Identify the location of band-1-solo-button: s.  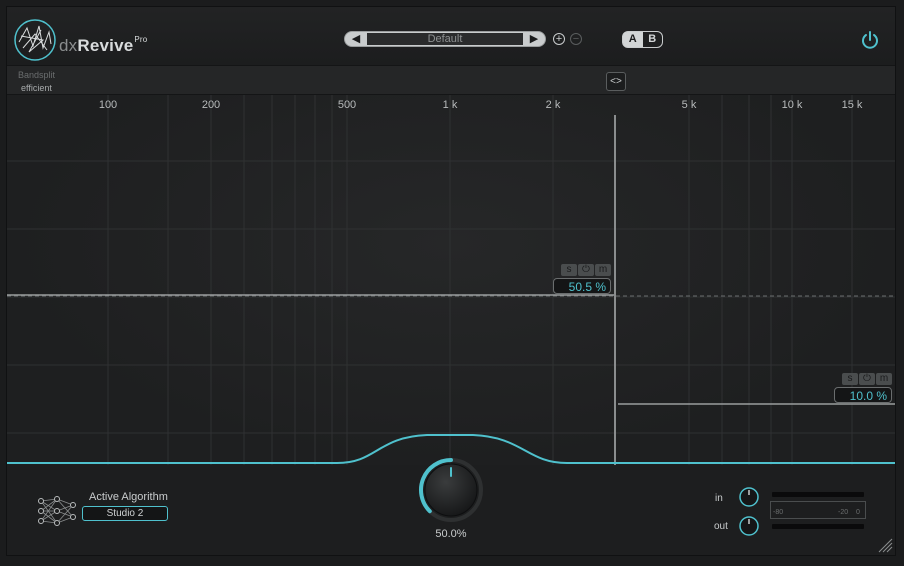
(569, 270).